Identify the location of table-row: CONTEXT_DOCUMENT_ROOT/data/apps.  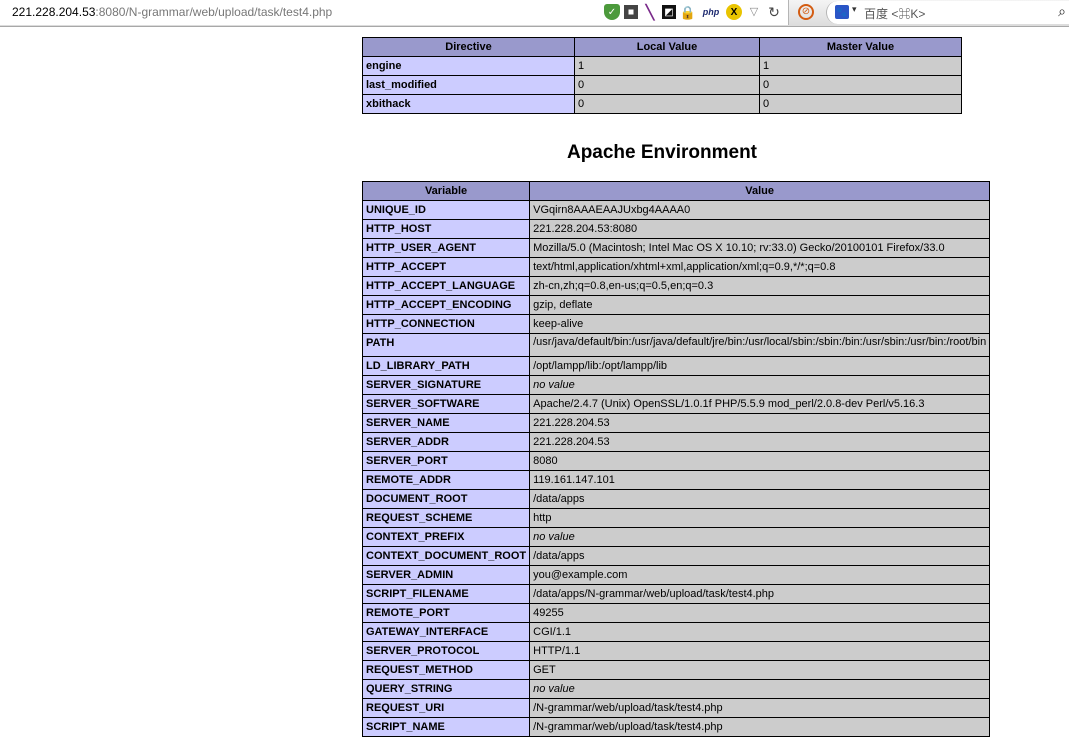
(676, 556).